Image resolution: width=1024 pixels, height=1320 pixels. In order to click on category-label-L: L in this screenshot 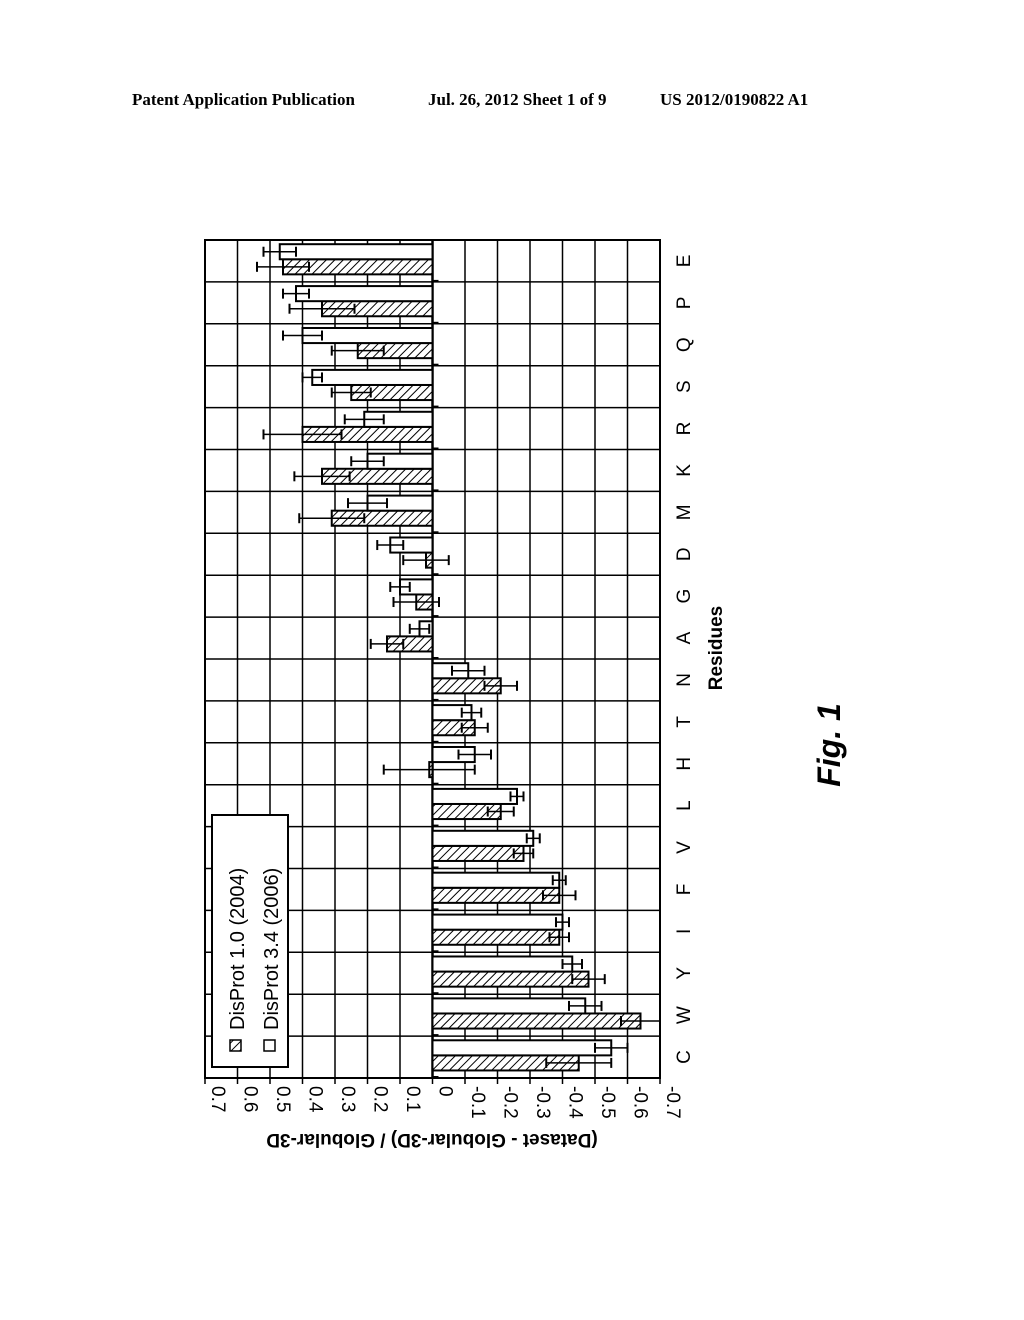, I will do `click(684, 805)`.